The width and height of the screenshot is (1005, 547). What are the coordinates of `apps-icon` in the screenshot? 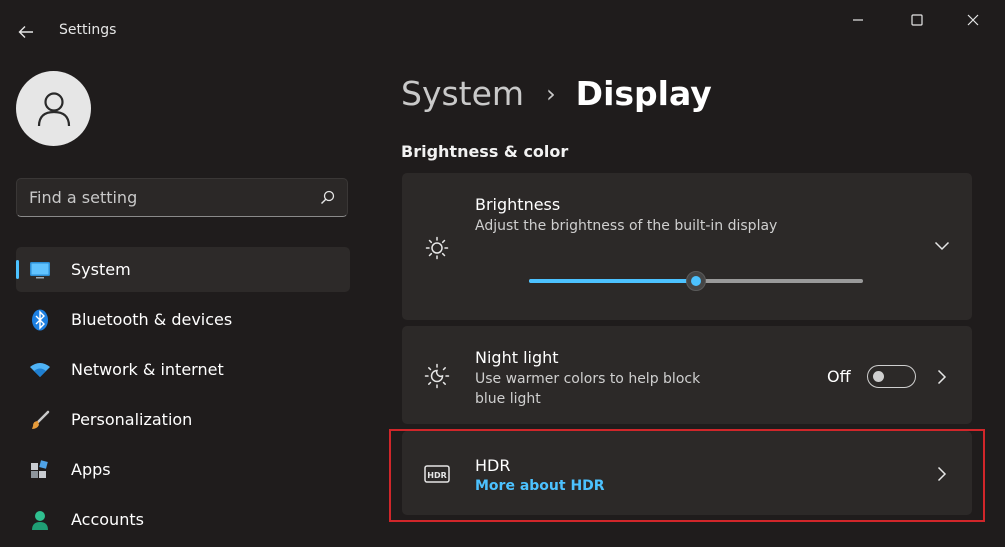 It's located at (40, 470).